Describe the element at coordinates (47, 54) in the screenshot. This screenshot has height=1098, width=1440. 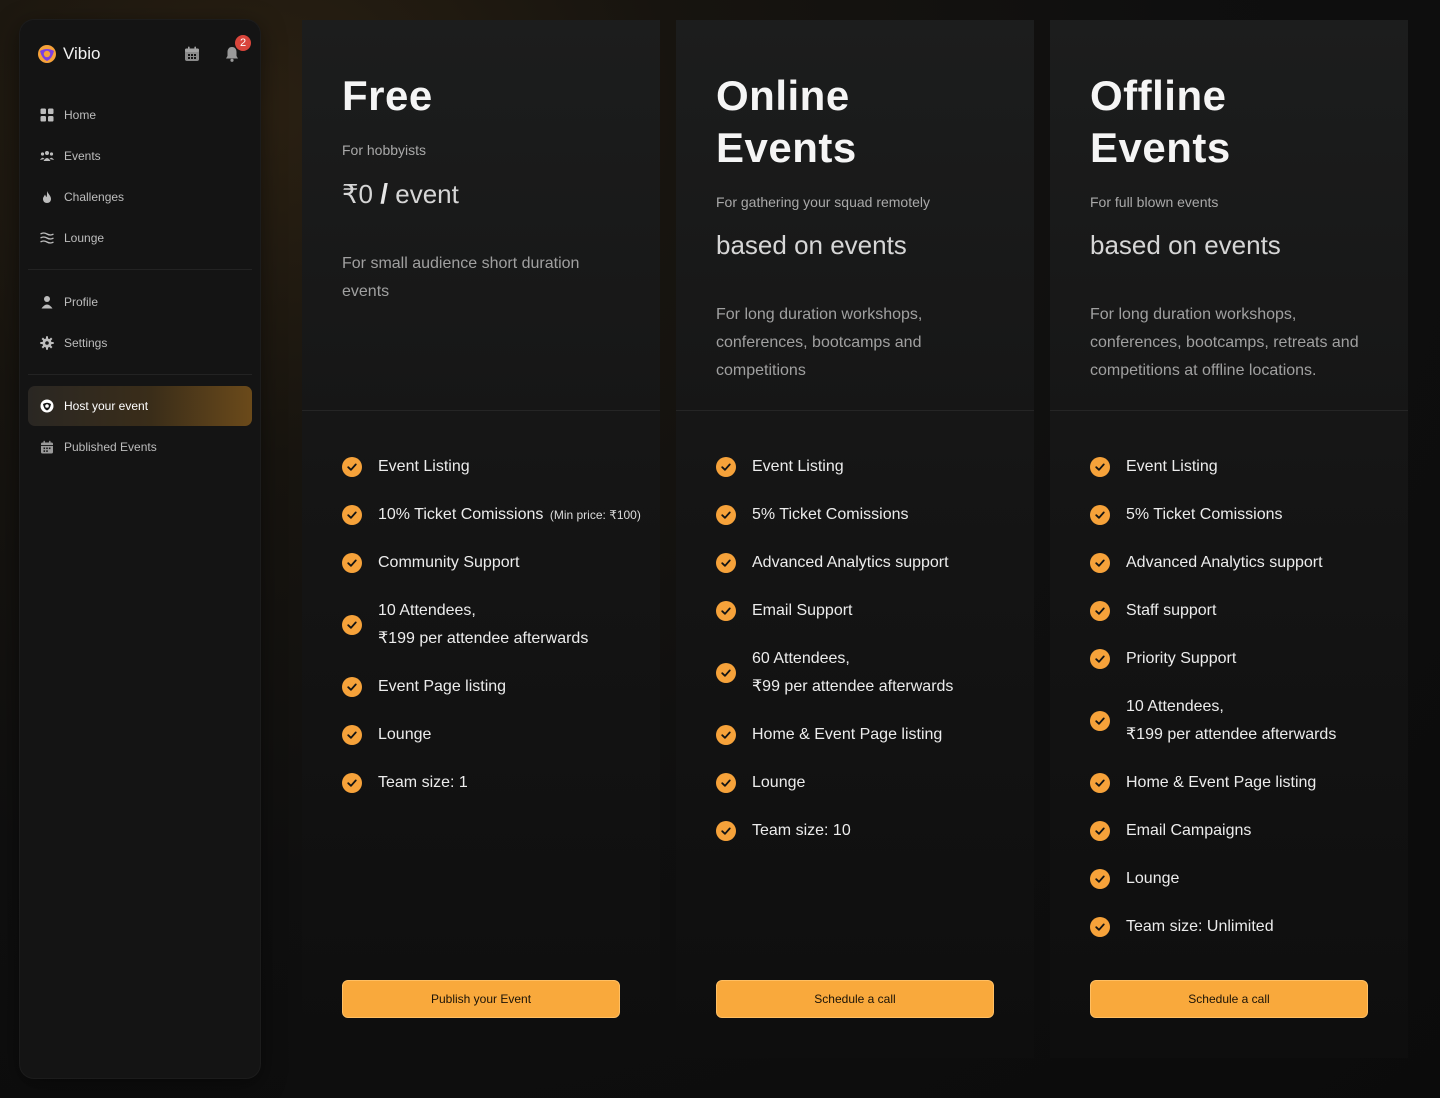
I see `vibio-logo-icon` at that location.